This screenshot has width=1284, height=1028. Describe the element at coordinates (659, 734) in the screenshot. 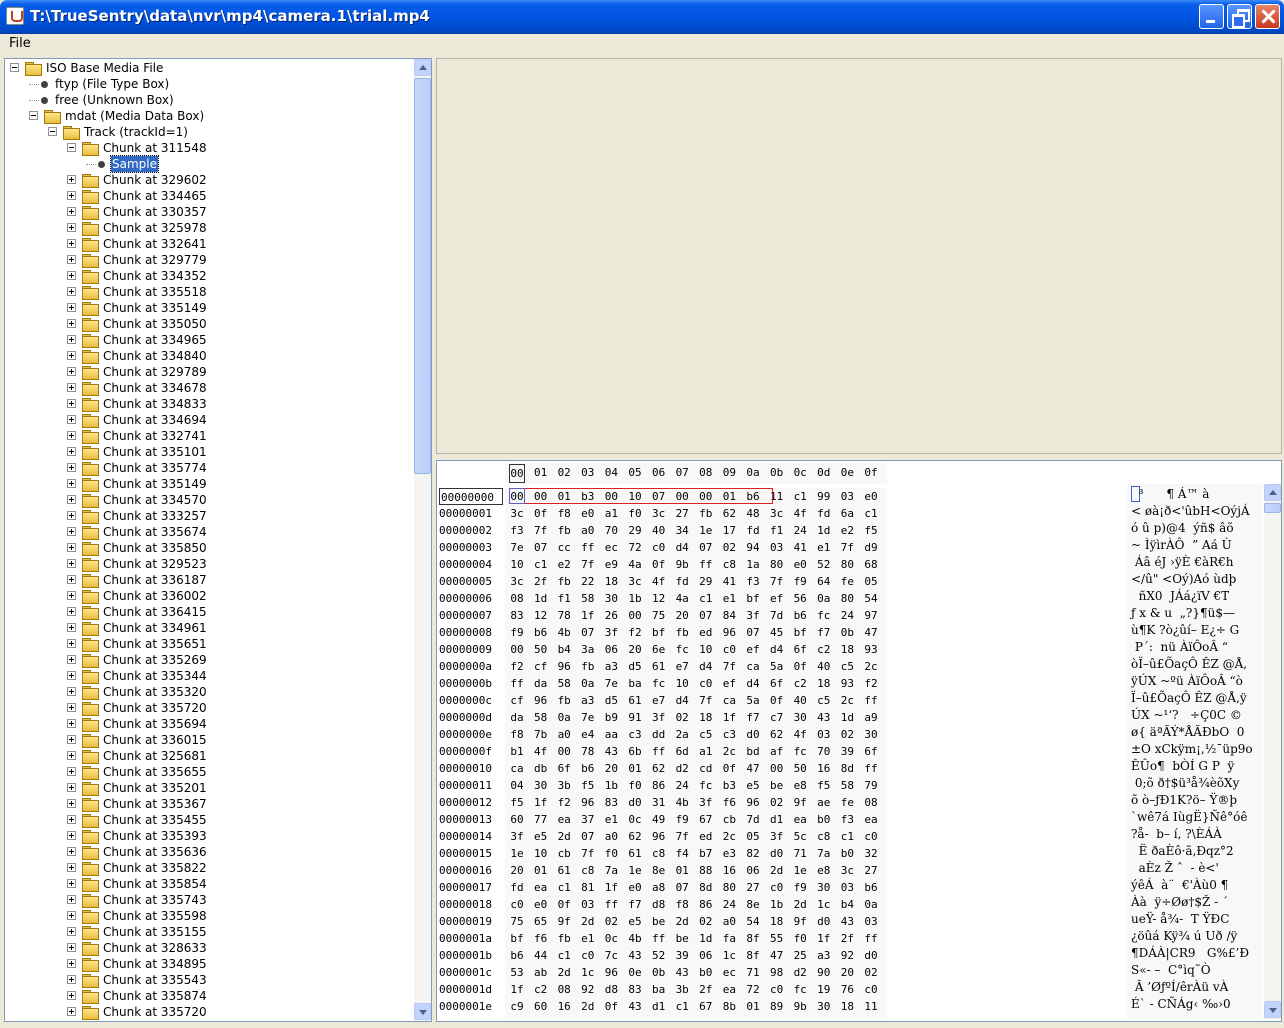

I see `hex-byte: dd` at that location.